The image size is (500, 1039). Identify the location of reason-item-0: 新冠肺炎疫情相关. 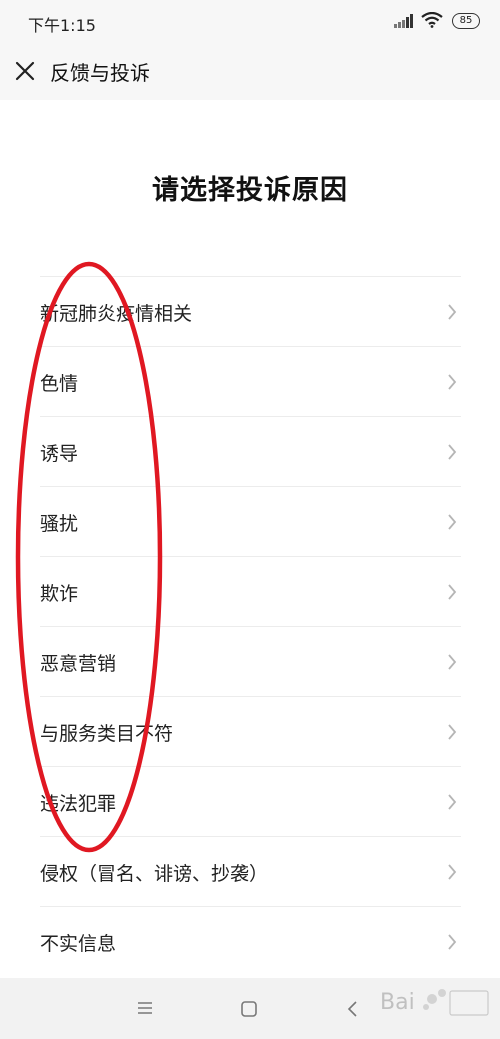
(250, 311).